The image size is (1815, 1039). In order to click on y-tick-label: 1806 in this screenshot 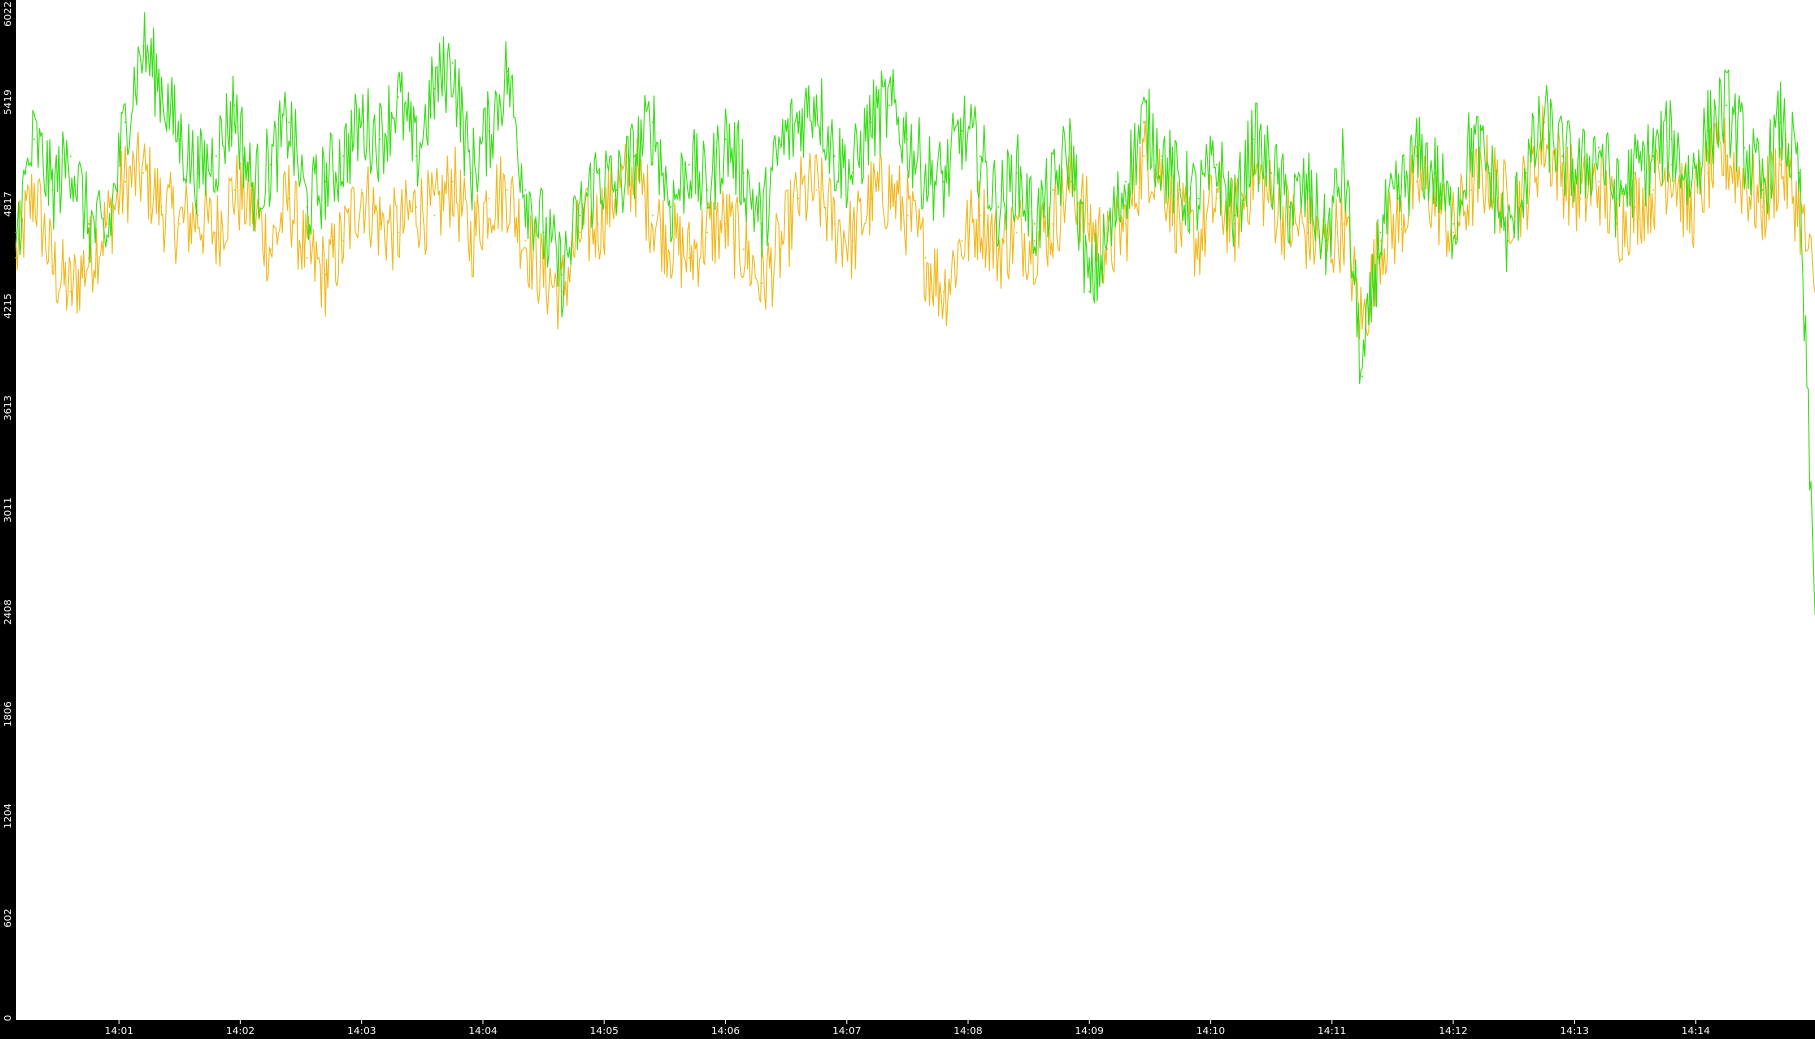, I will do `click(8, 713)`.